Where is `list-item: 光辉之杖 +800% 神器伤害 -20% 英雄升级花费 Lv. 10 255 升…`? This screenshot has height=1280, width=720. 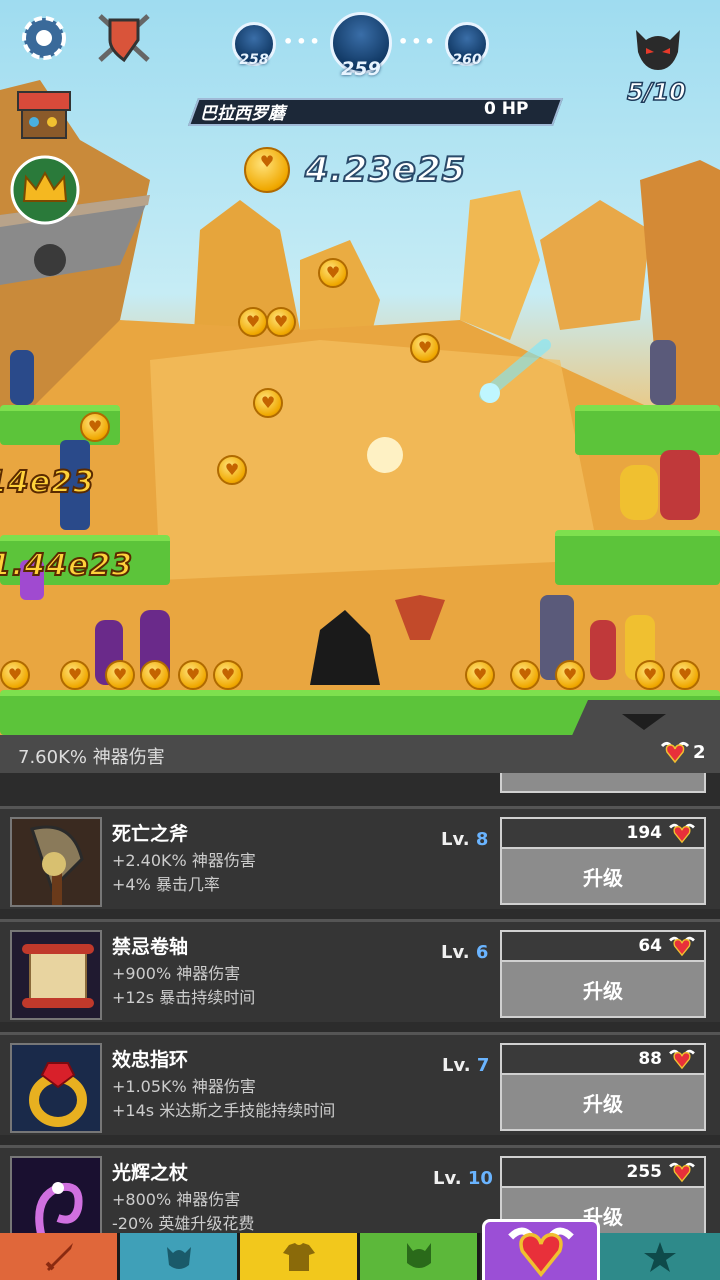 list-item: 光辉之杖 +800% 神器伤害 -20% 英雄升级花费 Lv. 10 255 升… is located at coordinates (360, 1189).